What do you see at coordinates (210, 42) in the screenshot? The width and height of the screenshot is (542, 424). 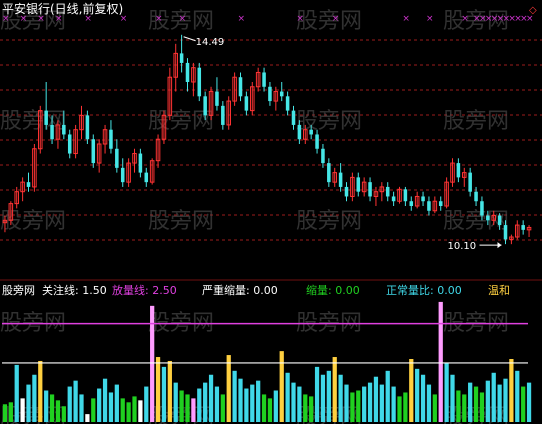 I see `high-annotation-label: 14.49` at bounding box center [210, 42].